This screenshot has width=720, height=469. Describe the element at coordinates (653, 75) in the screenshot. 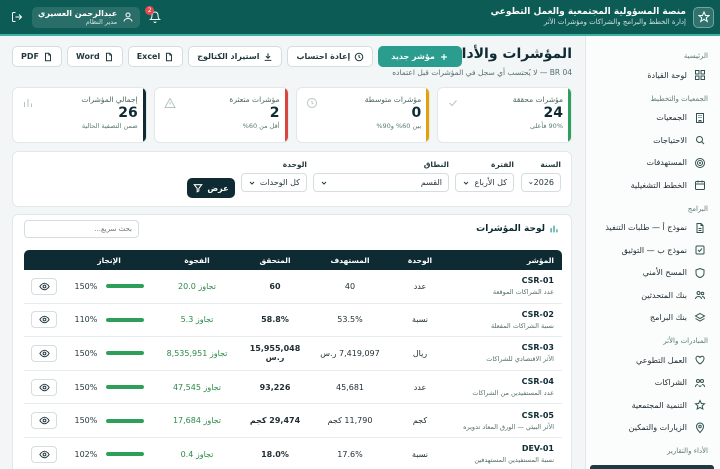

I see `sidebar-item: لوحة القيادة` at that location.